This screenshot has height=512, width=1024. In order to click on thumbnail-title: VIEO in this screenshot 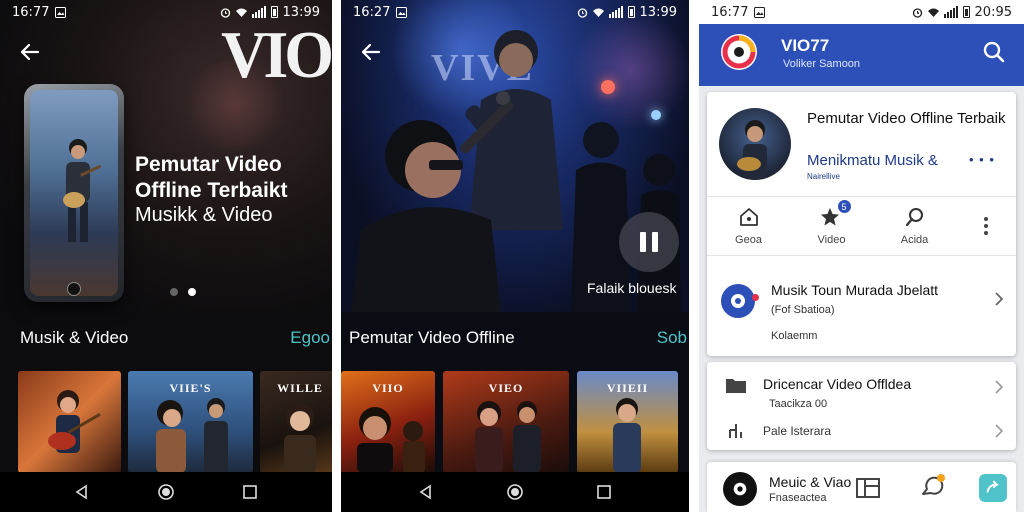, I will do `click(506, 388)`.